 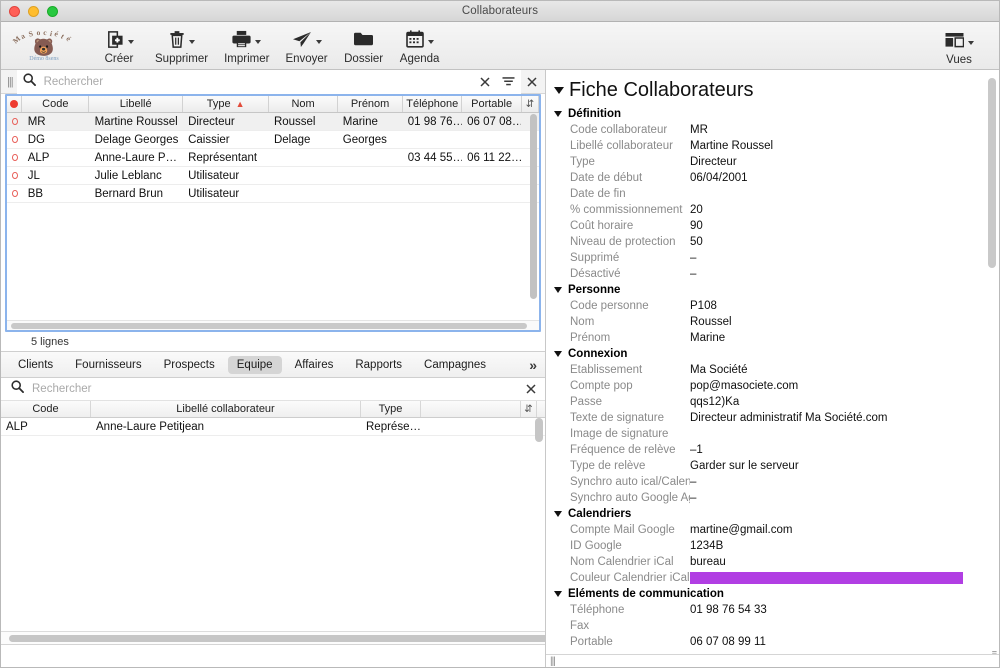 What do you see at coordinates (775, 226) in the screenshot?
I see `detail-field: Coût horaire 90` at bounding box center [775, 226].